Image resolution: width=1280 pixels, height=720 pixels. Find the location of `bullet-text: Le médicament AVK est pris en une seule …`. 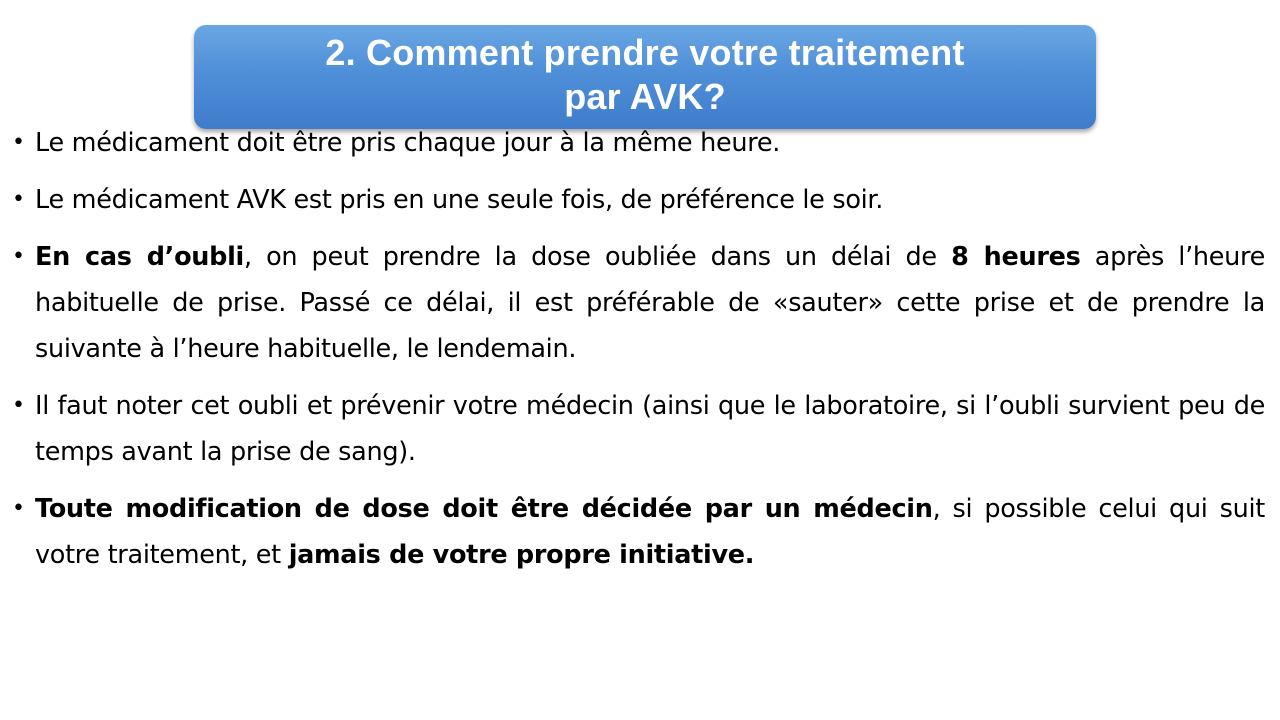

bullet-text: Le médicament AVK est pris en une seule … is located at coordinates (459, 200).